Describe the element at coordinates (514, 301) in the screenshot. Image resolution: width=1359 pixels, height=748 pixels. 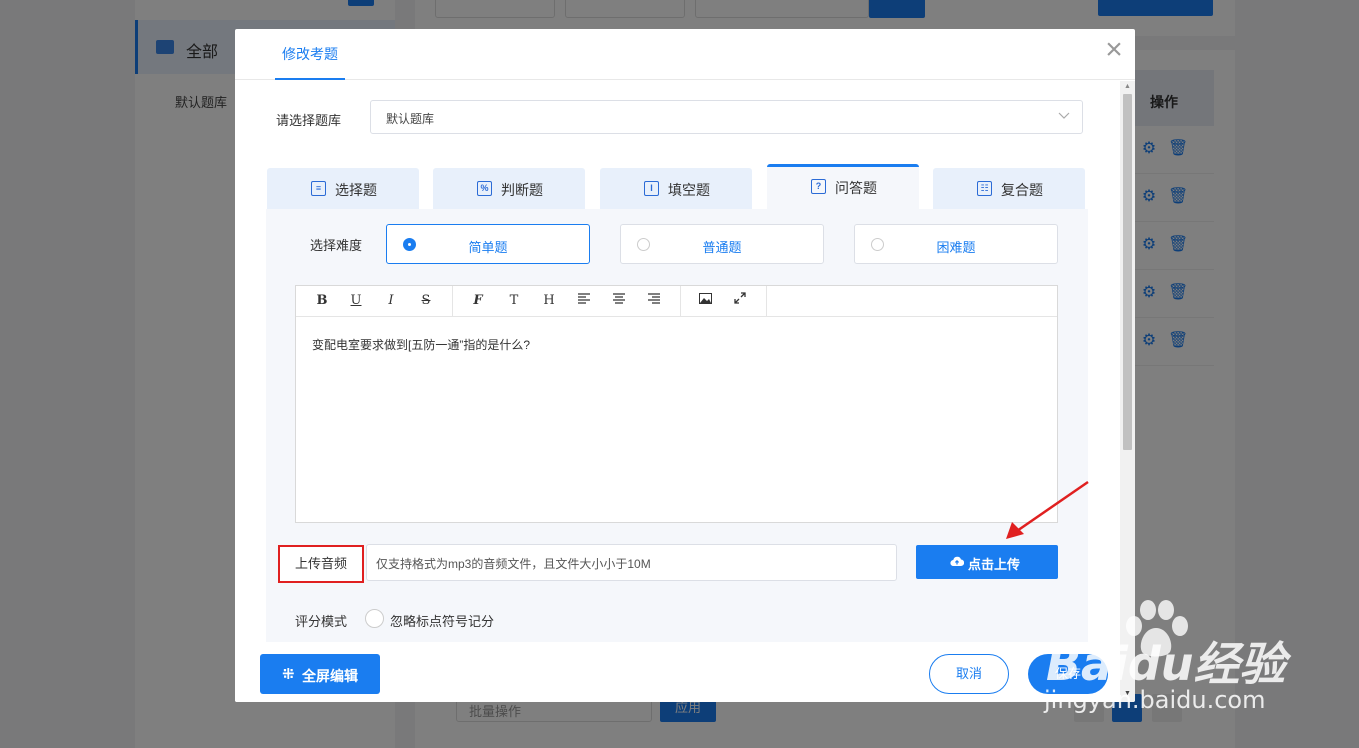
I see `font-size-button: T` at that location.